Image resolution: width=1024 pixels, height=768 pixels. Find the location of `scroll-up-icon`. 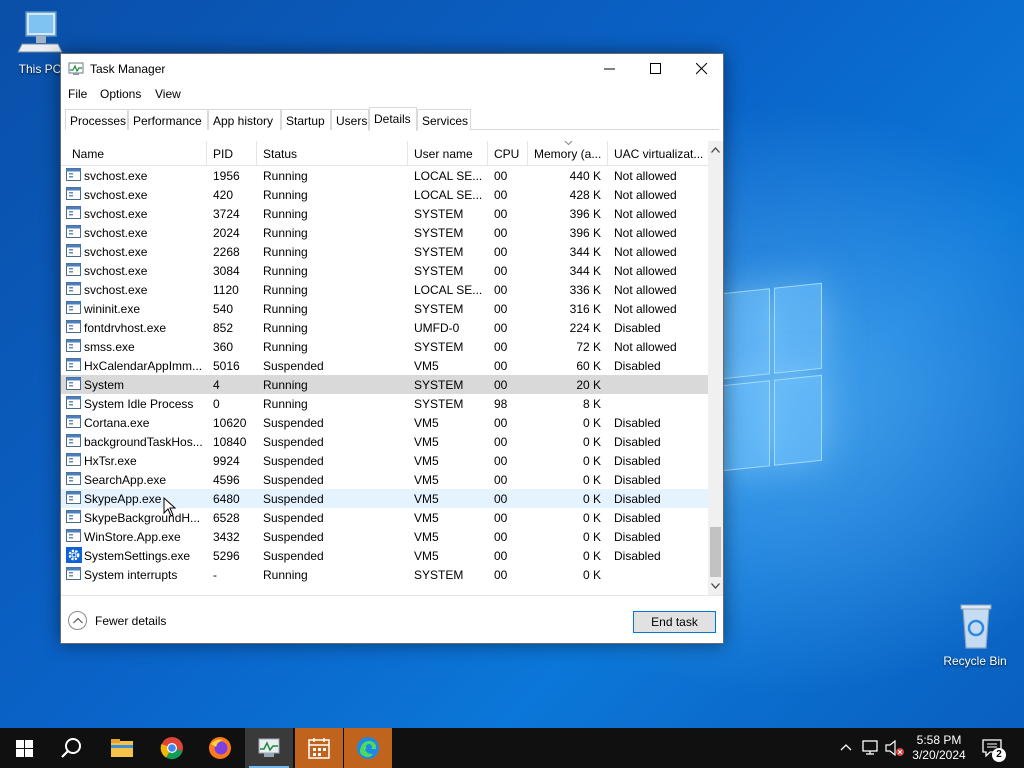

scroll-up-icon is located at coordinates (715, 150).